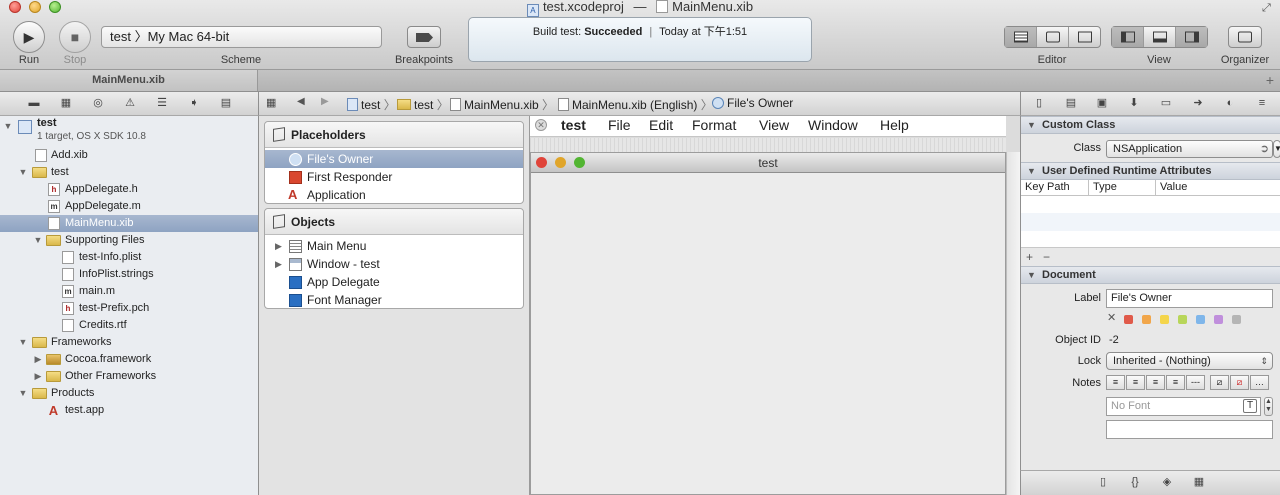  What do you see at coordinates (1189, 361) in the screenshot?
I see `lock-popup: Inherited - (Nothing) ⇕` at bounding box center [1189, 361].